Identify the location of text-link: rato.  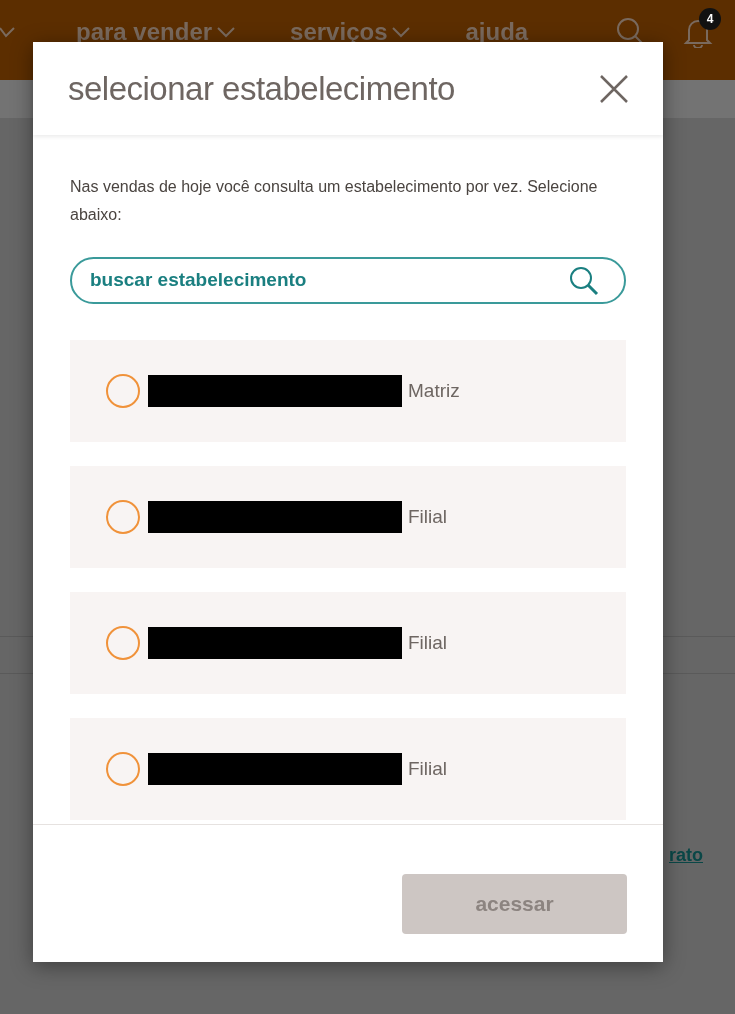
(686, 855).